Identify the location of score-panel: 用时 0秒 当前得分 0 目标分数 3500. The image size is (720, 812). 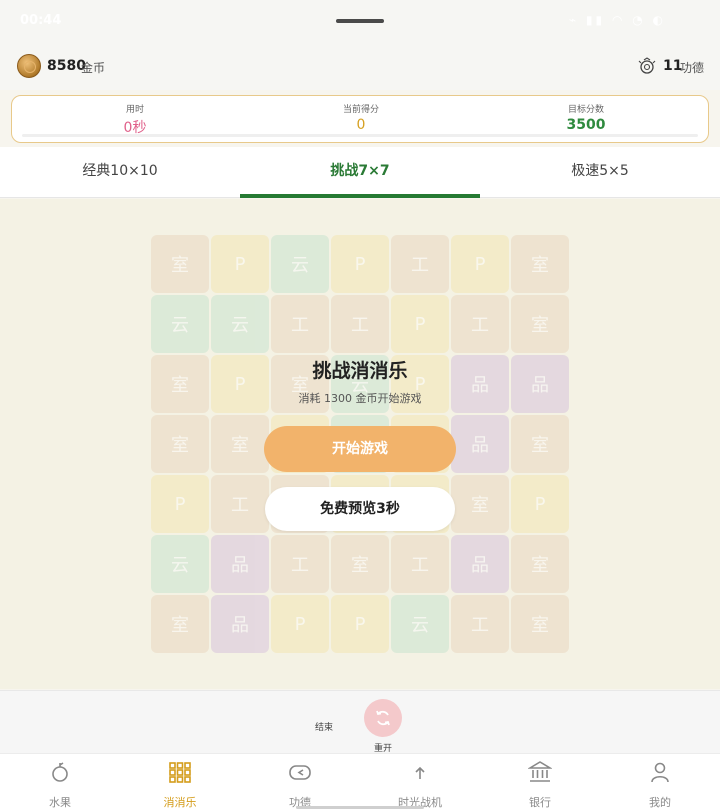
(360, 119).